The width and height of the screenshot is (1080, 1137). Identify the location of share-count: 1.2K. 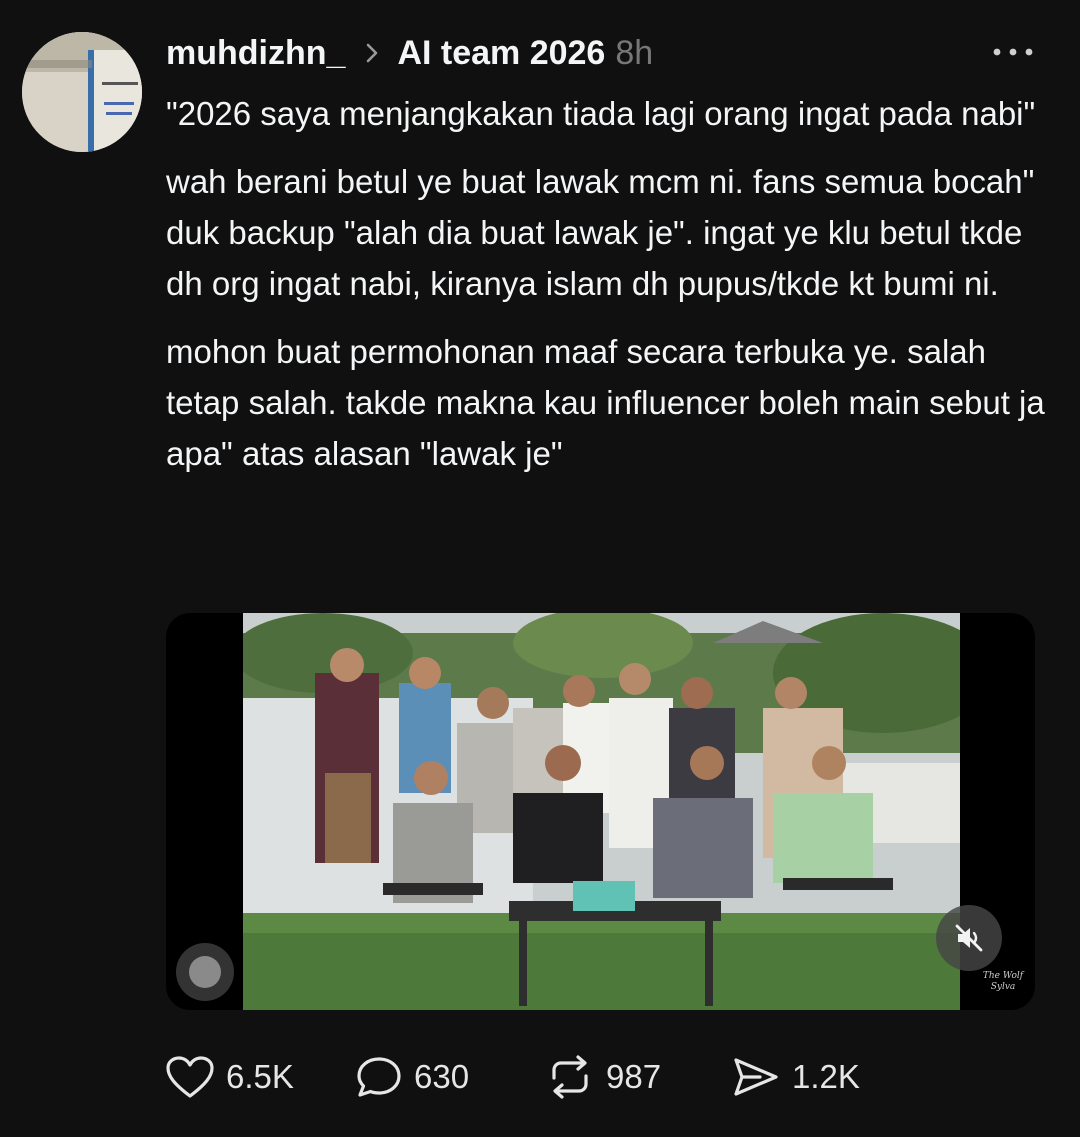
(826, 1076).